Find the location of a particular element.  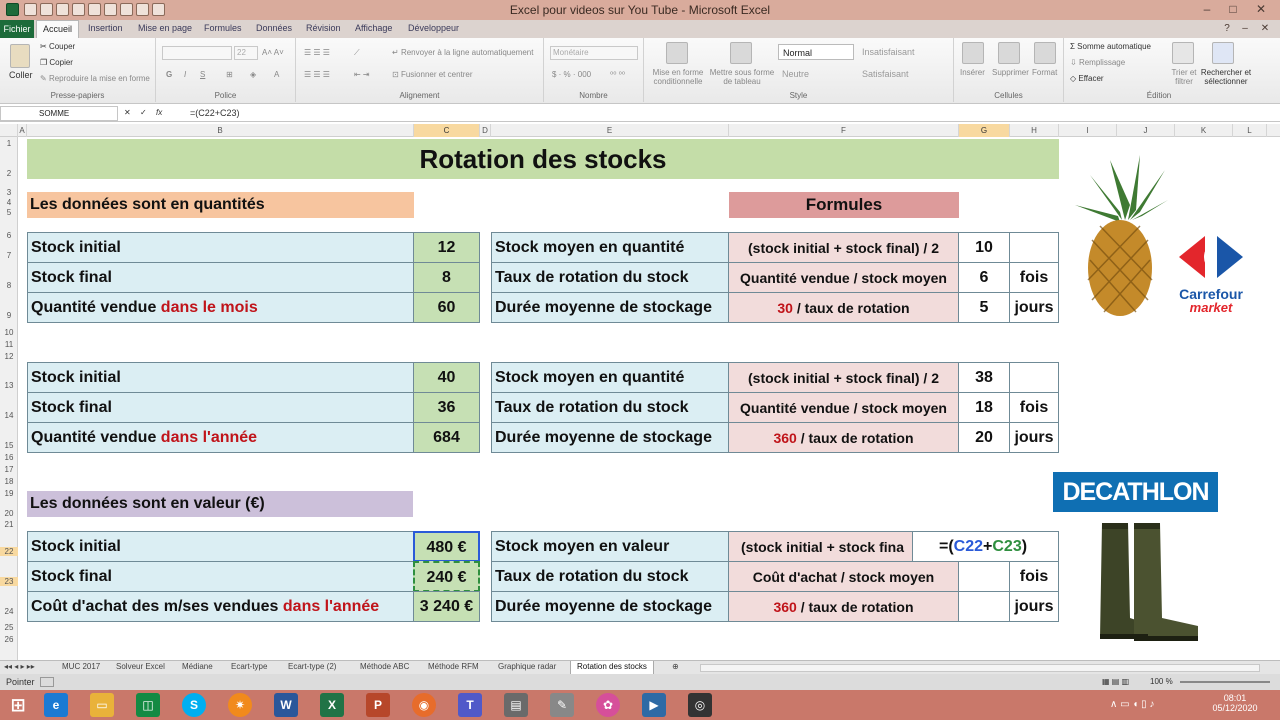

bold-icon: G is located at coordinates (169, 74).